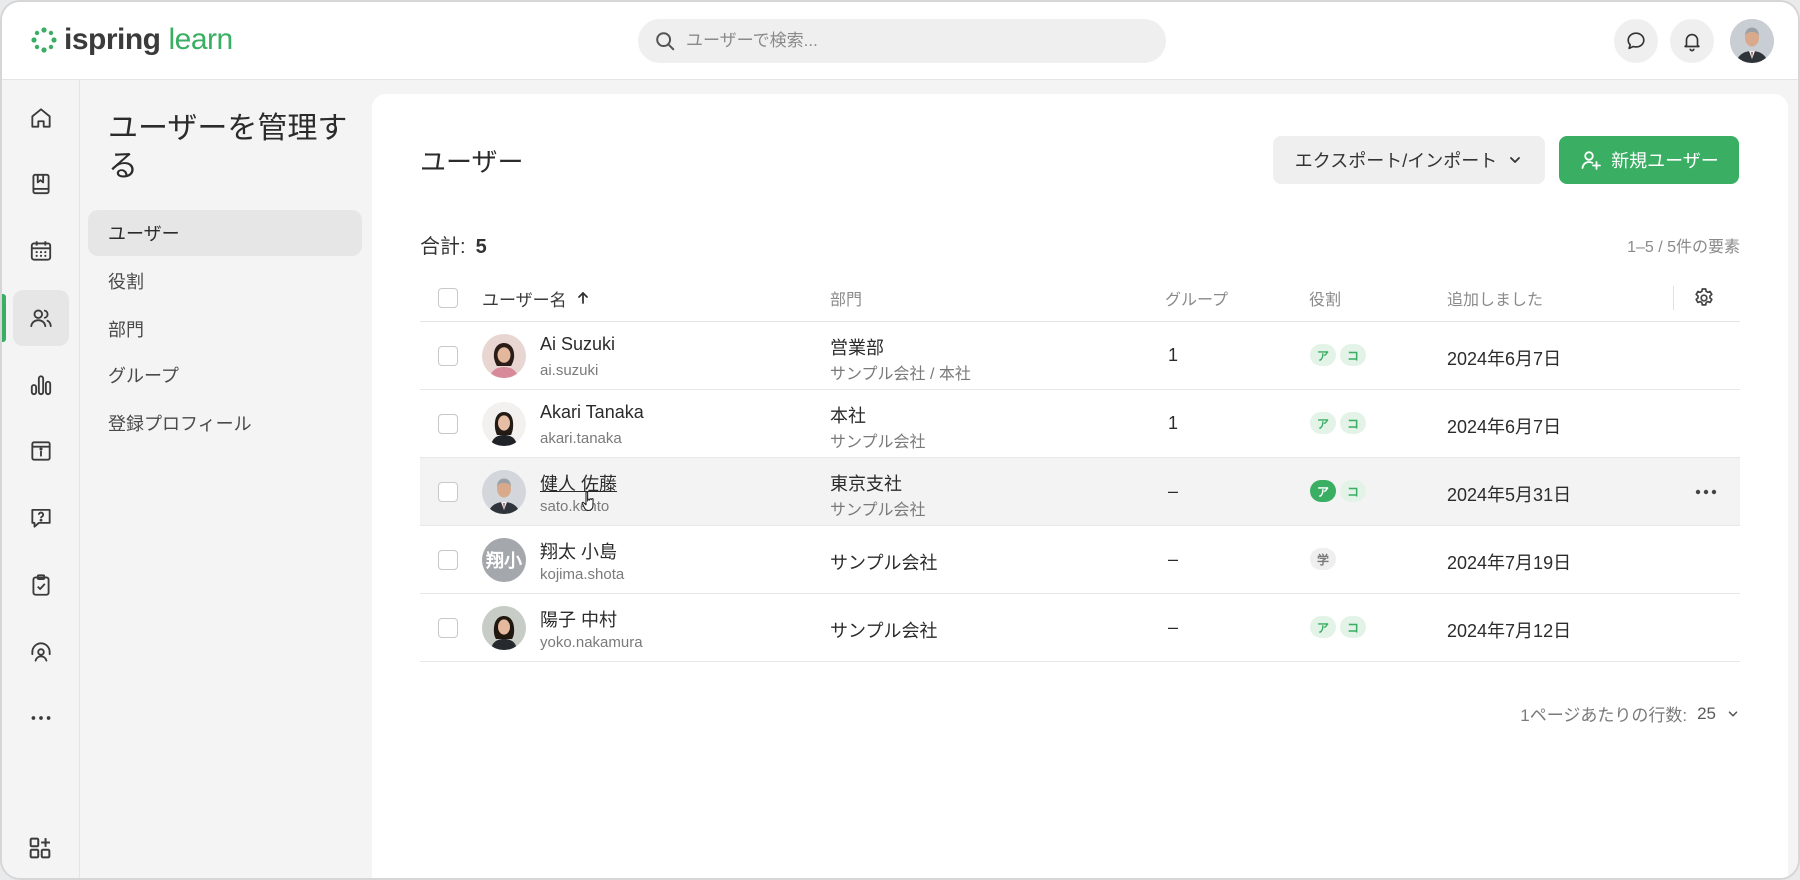 This screenshot has height=880, width=1800. What do you see at coordinates (44, 40) in the screenshot?
I see `ispring-logo-icon` at bounding box center [44, 40].